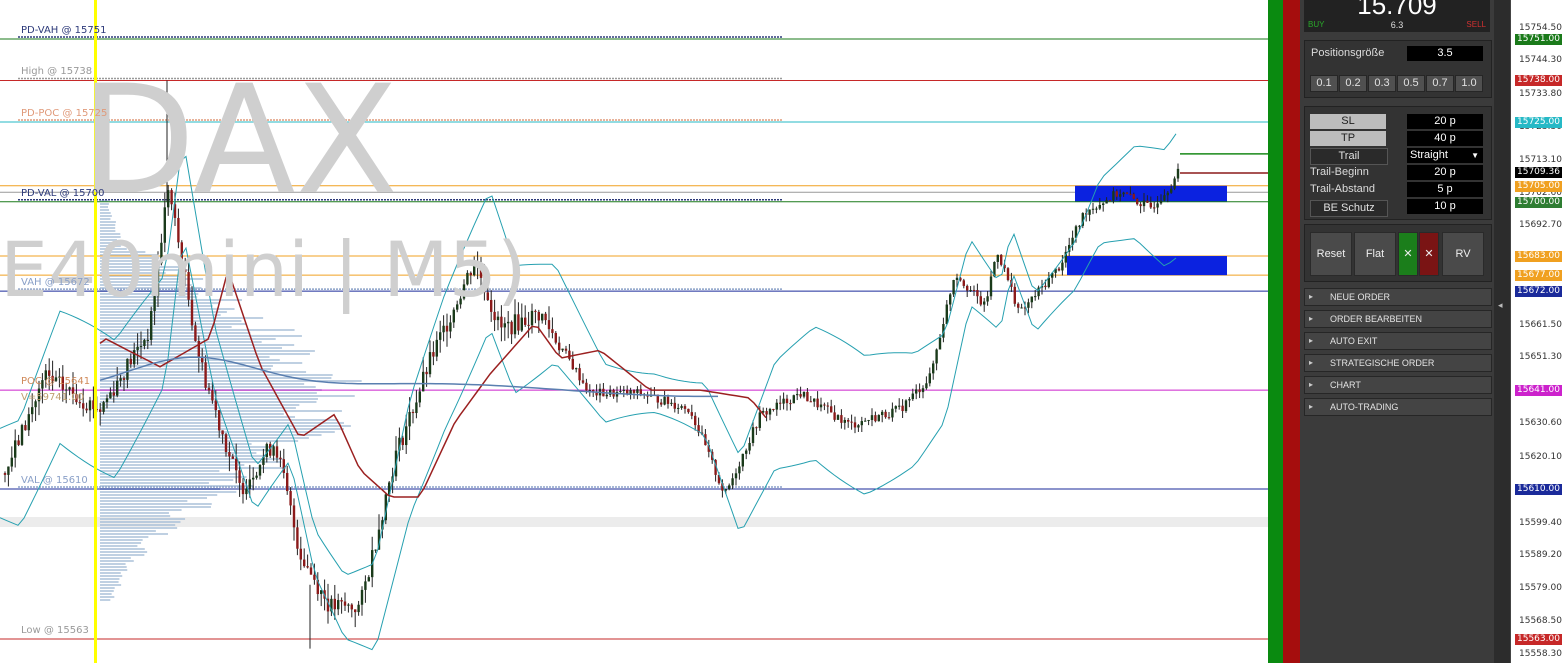 This screenshot has height=663, width=1562. What do you see at coordinates (1445, 172) in the screenshot?
I see `trail-begin-field: 20 p` at bounding box center [1445, 172].